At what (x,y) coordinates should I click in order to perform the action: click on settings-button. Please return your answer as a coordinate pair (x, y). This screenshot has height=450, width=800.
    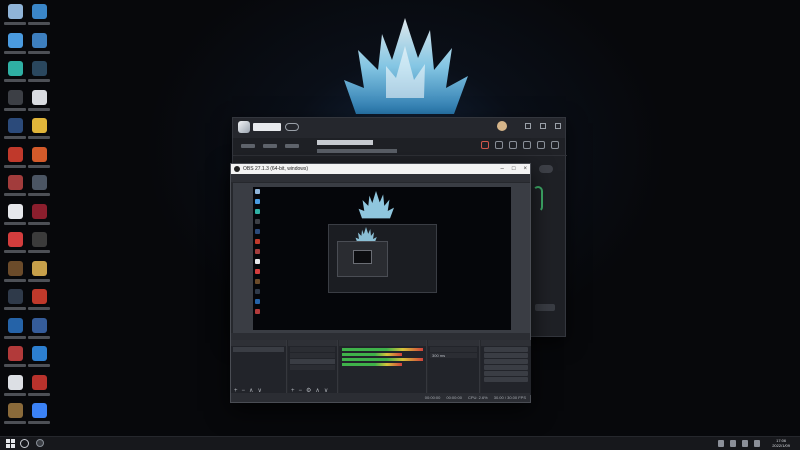
    Looking at the image, I should click on (506, 373).